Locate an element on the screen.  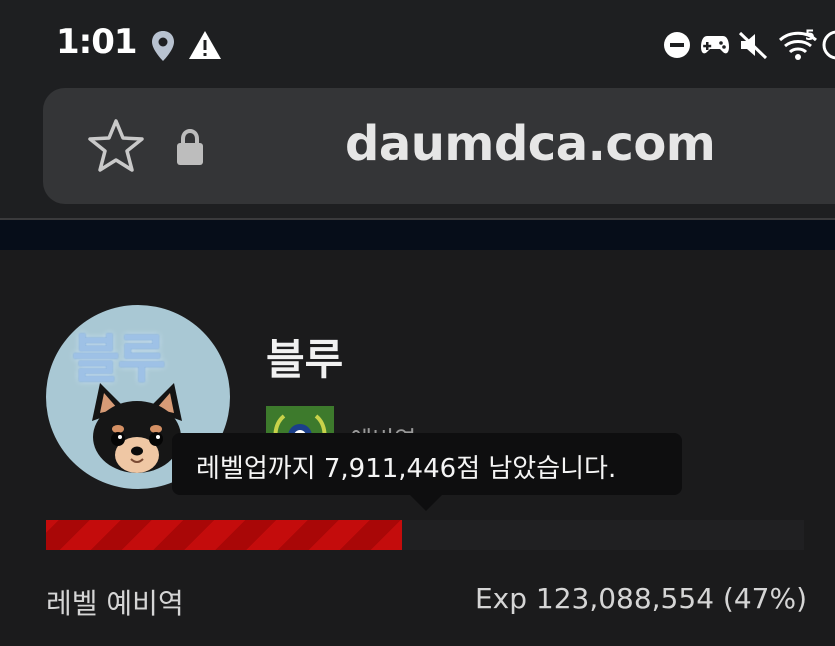
wifi-badge: 5 is located at coordinates (810, 36).